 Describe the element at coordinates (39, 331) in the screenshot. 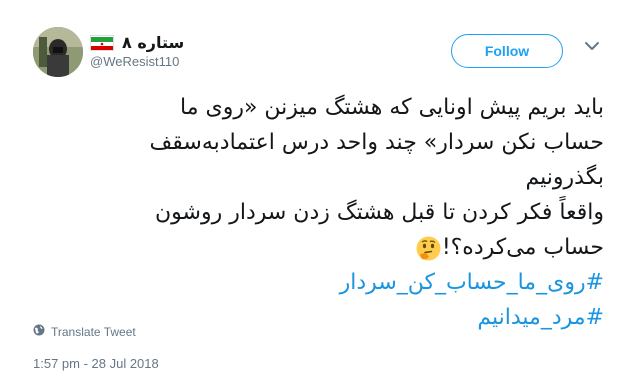

I see `globe-icon` at that location.